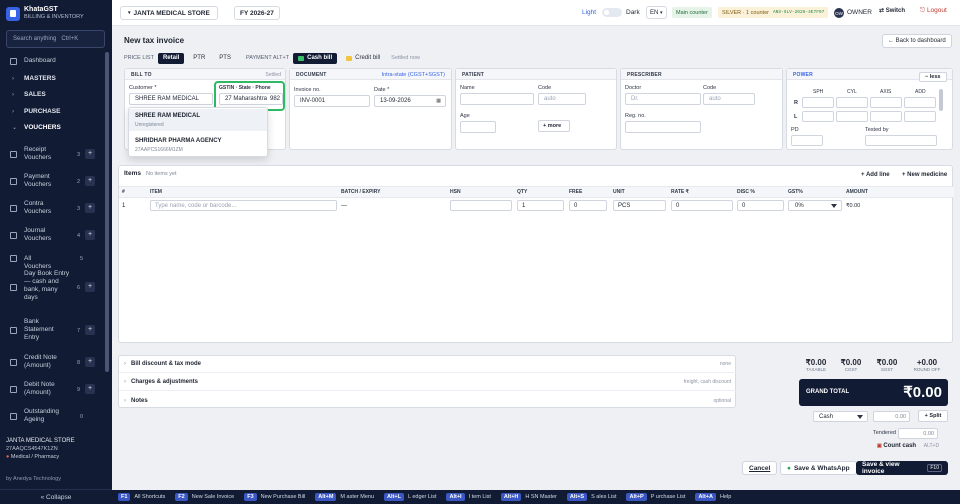 This screenshot has width=960, height=504. What do you see at coordinates (589, 12) in the screenshot?
I see `theme-light-label: Light` at bounding box center [589, 12].